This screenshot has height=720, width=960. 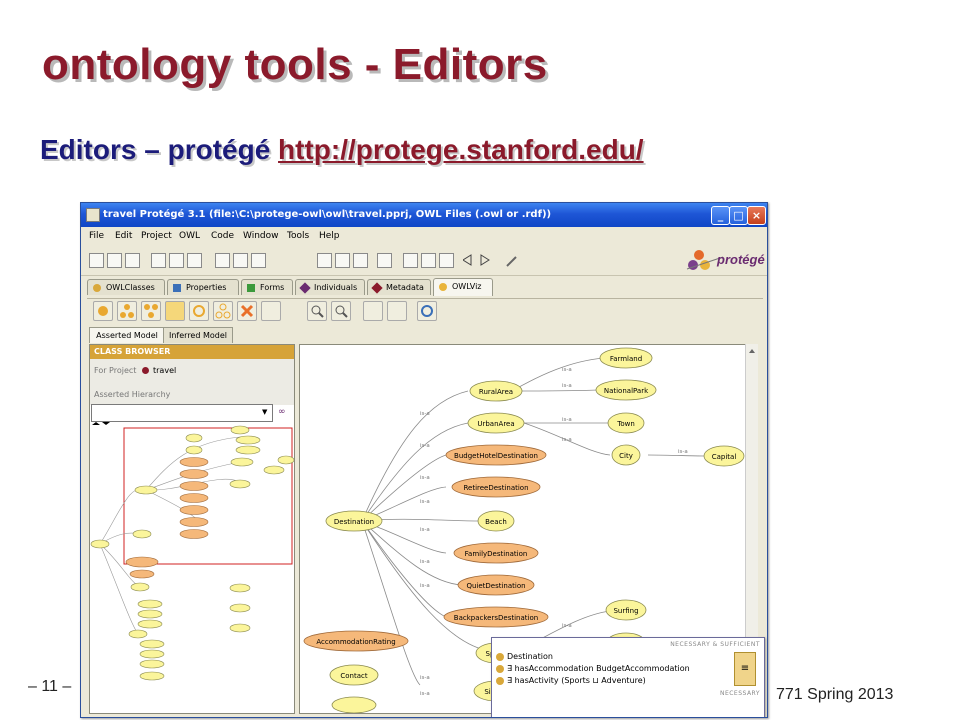 What do you see at coordinates (114, 260) in the screenshot?
I see `open-project-icon` at bounding box center [114, 260].